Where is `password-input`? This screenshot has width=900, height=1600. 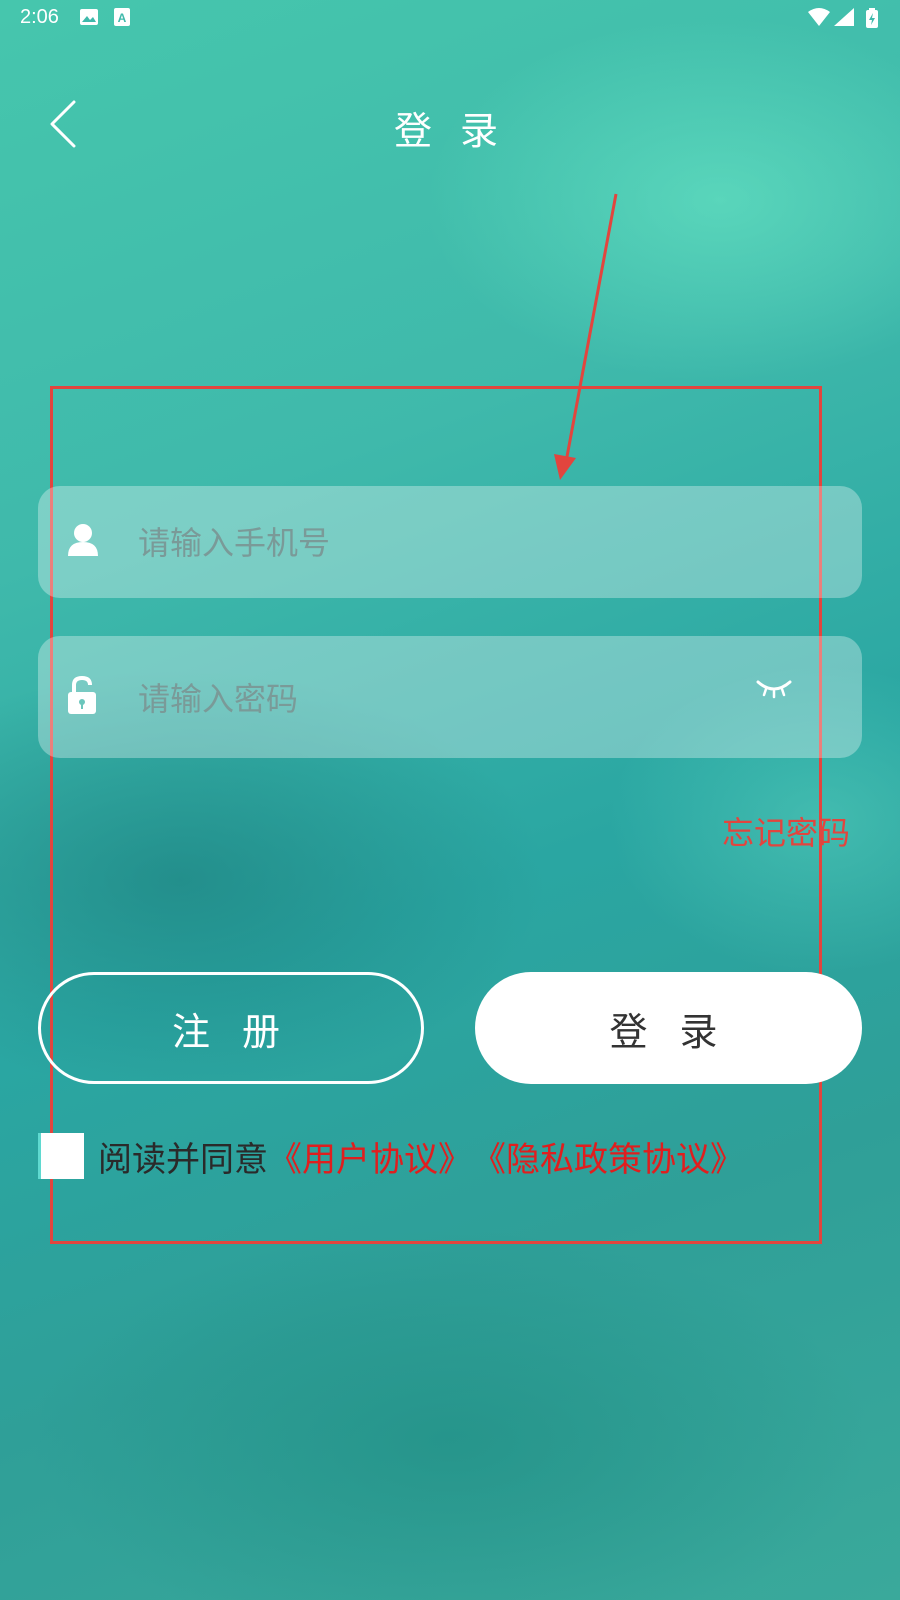 password-input is located at coordinates (438, 699).